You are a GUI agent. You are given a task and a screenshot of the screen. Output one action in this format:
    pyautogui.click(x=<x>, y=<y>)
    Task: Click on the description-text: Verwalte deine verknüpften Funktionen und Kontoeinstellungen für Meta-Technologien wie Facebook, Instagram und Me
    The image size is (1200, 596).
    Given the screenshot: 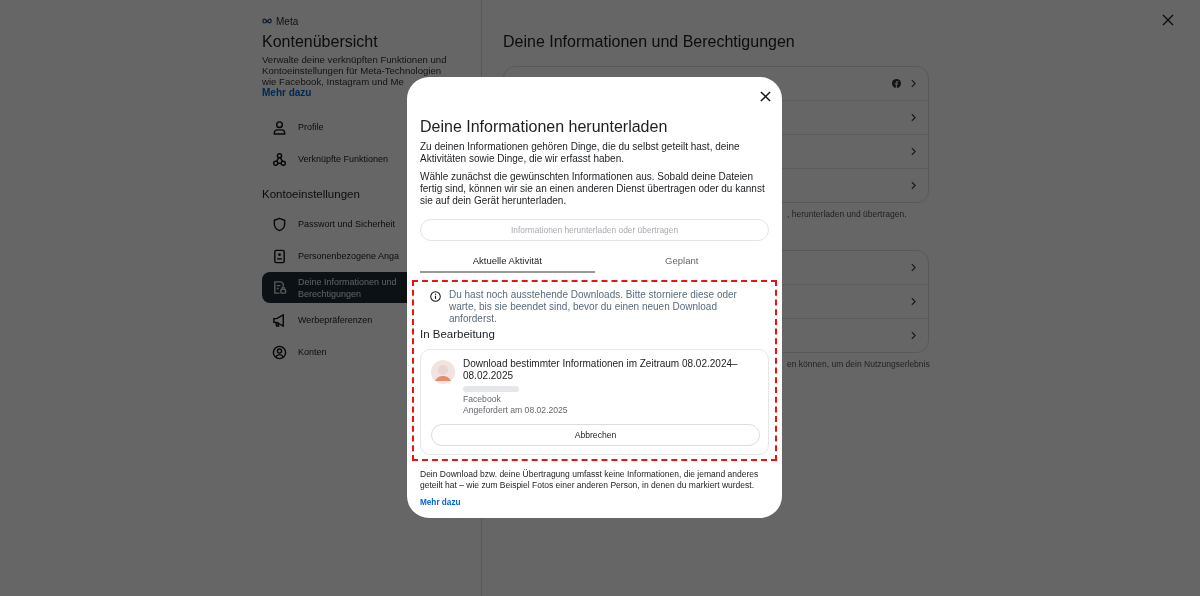 What is the action you would take?
    pyautogui.click(x=355, y=70)
    